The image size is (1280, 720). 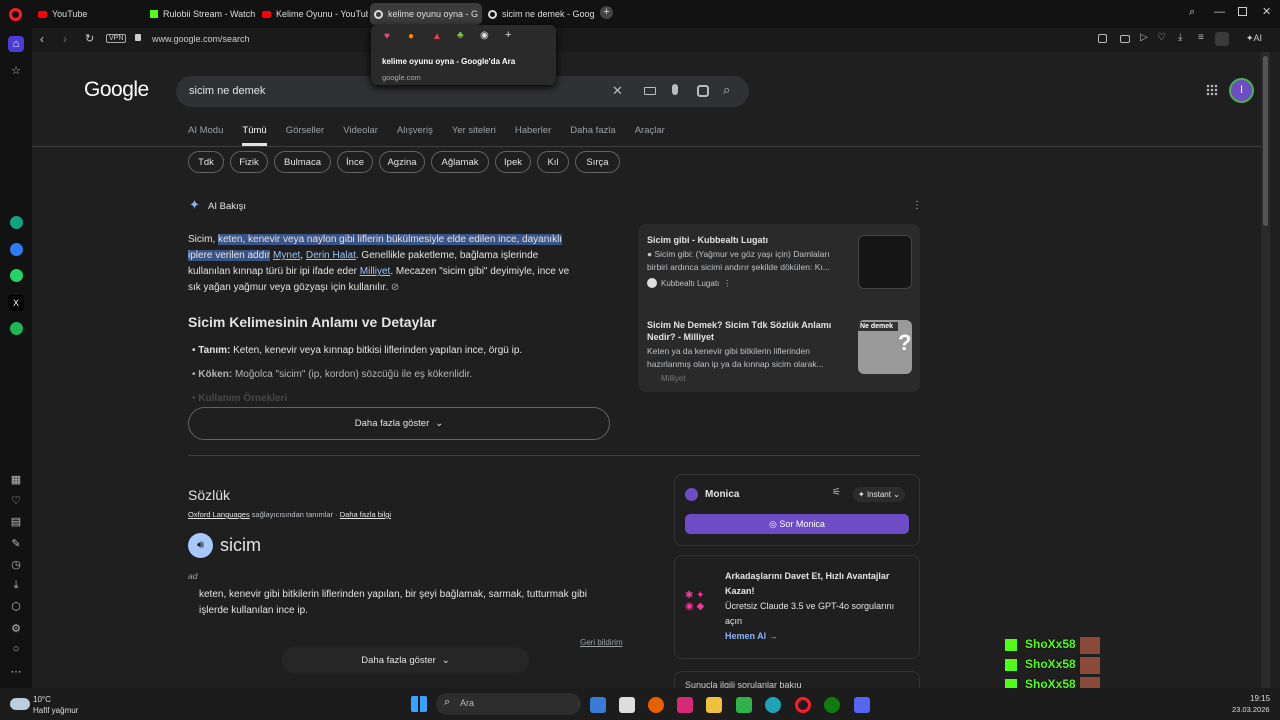 I want to click on xbox-icon, so click(x=832, y=705).